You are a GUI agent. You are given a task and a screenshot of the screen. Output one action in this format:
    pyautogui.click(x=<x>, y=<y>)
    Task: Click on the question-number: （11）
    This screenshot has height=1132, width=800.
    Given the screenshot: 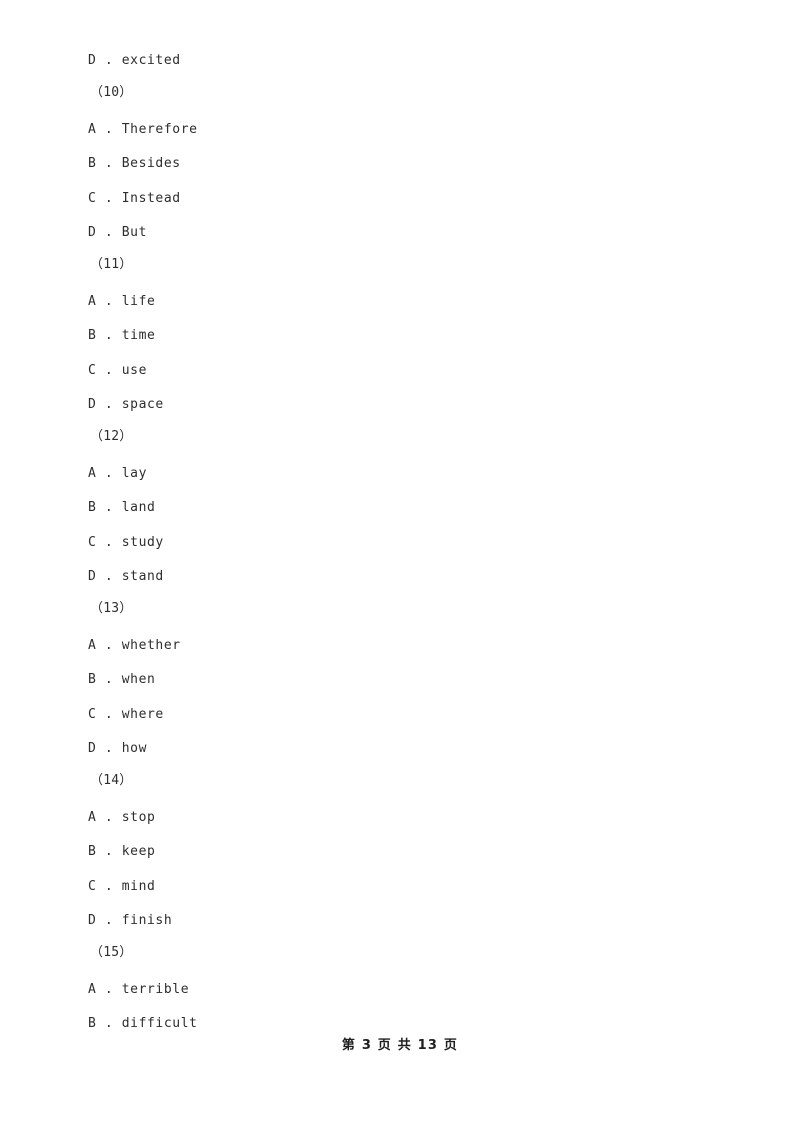 What is the action you would take?
    pyautogui.click(x=111, y=264)
    